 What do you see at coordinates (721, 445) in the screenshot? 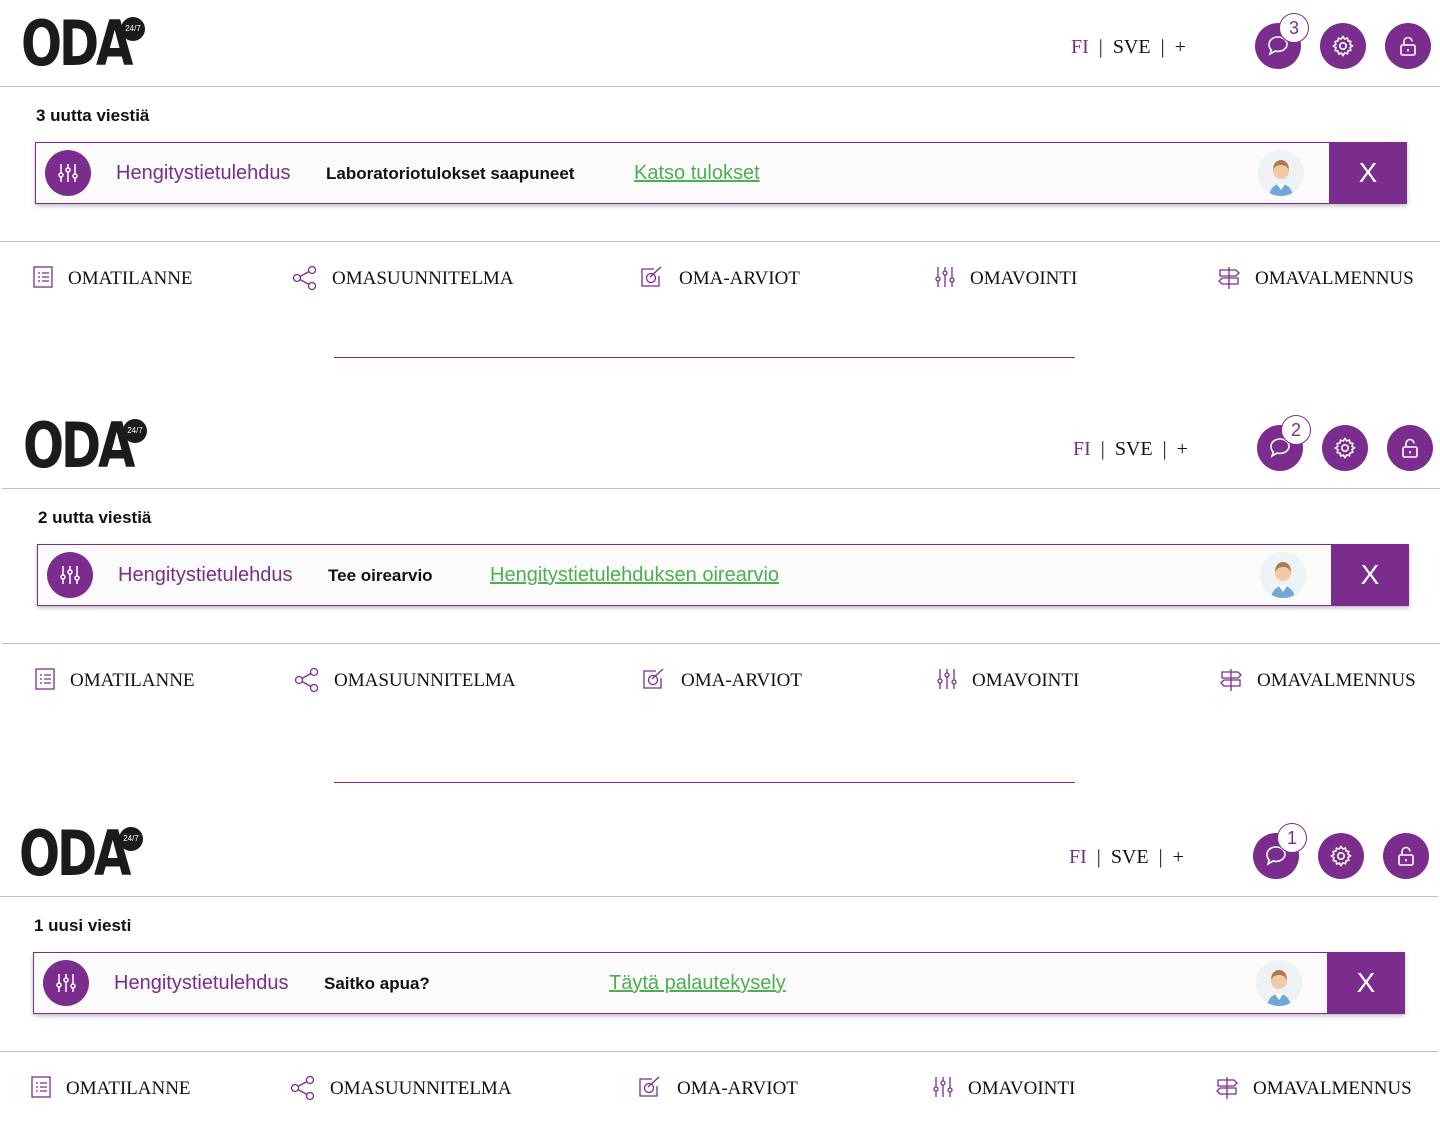
I see `header: ODA 24/7 FI | SVE | + 2` at bounding box center [721, 445].